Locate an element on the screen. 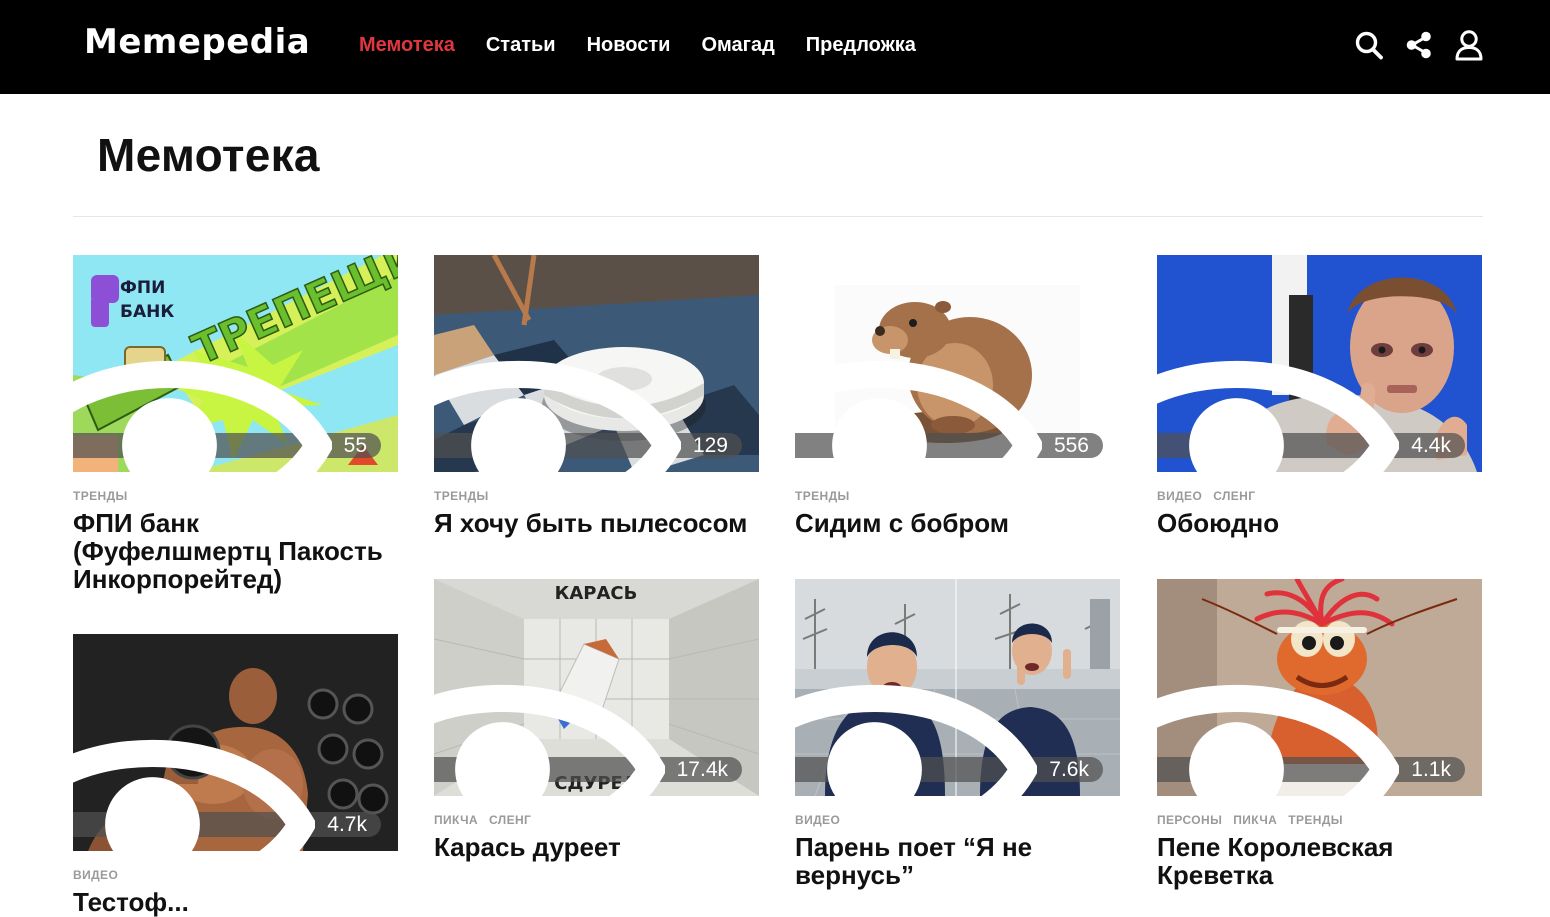 The width and height of the screenshot is (1550, 917). nav-item-articles: Статьи is located at coordinates (521, 45).